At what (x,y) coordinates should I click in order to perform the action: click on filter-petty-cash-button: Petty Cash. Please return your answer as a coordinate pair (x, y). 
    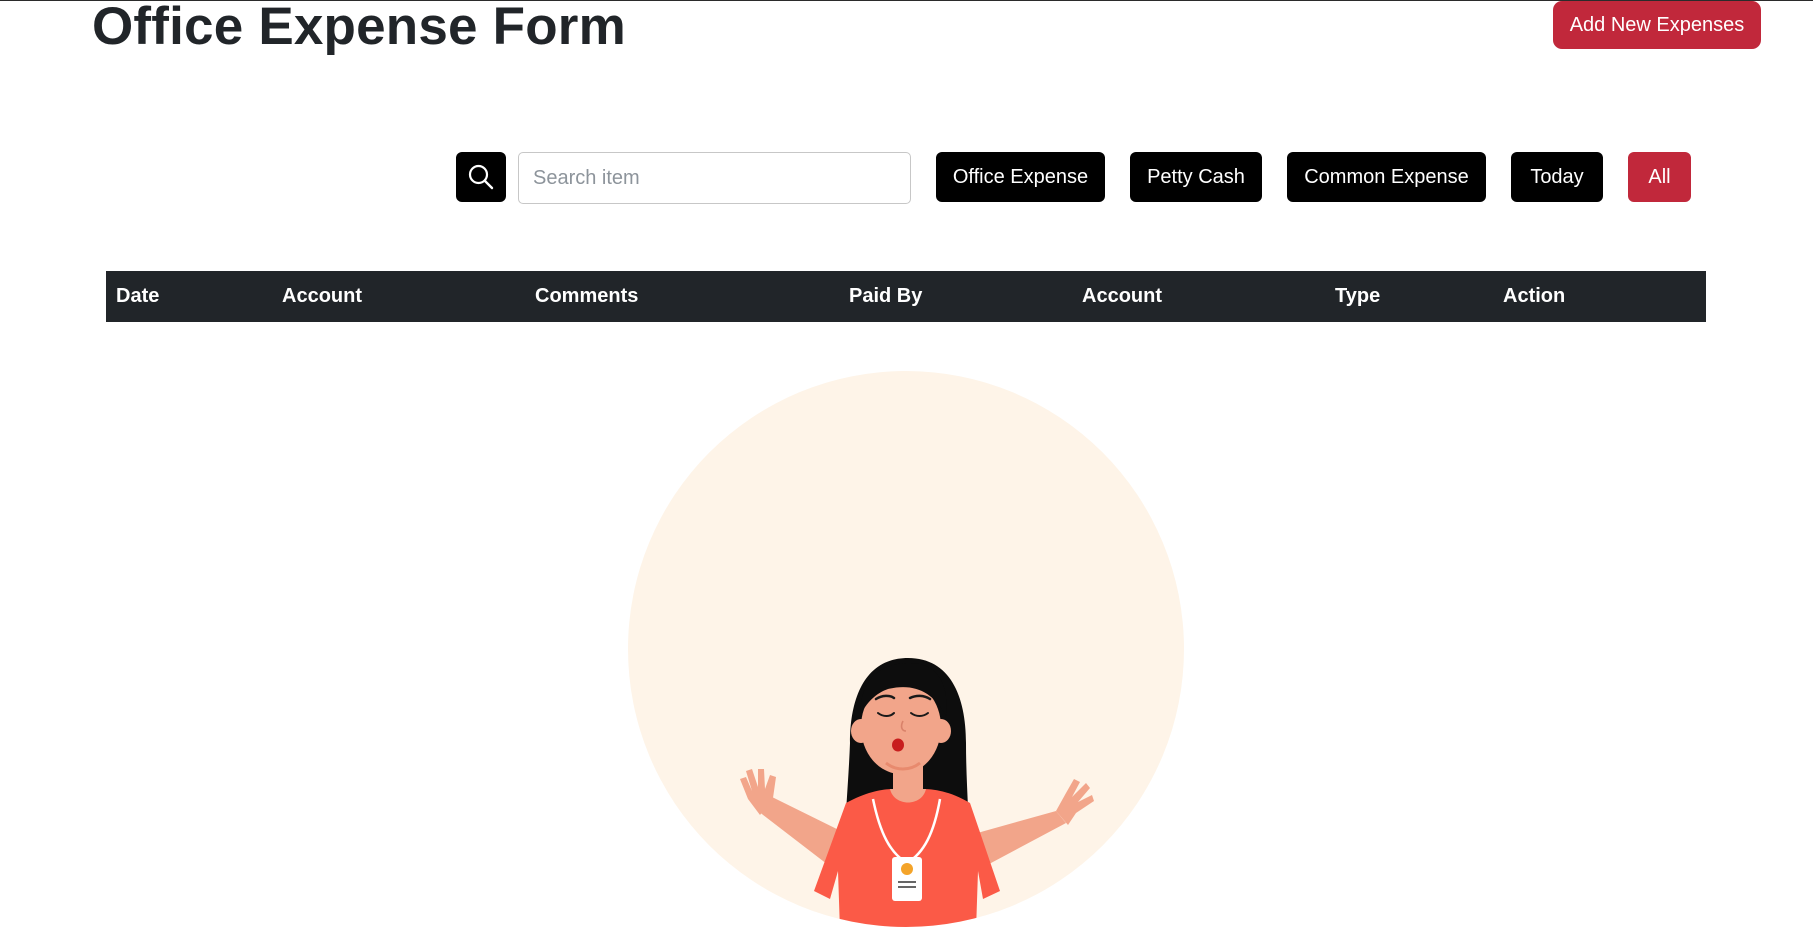
    Looking at the image, I should click on (1196, 177).